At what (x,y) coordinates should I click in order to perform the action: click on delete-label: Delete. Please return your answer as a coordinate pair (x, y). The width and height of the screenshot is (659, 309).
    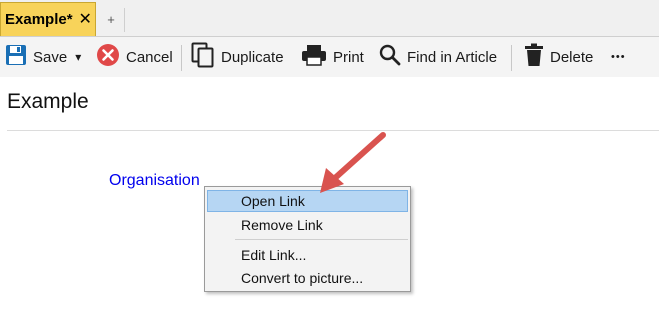
    Looking at the image, I should click on (572, 57).